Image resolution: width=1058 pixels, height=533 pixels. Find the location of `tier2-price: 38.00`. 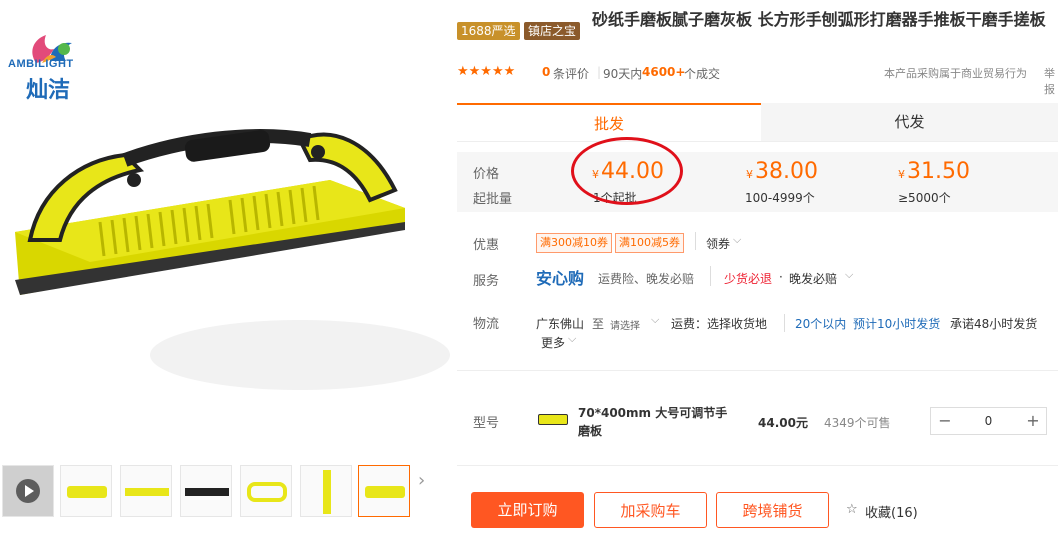

tier2-price: 38.00 is located at coordinates (786, 171).